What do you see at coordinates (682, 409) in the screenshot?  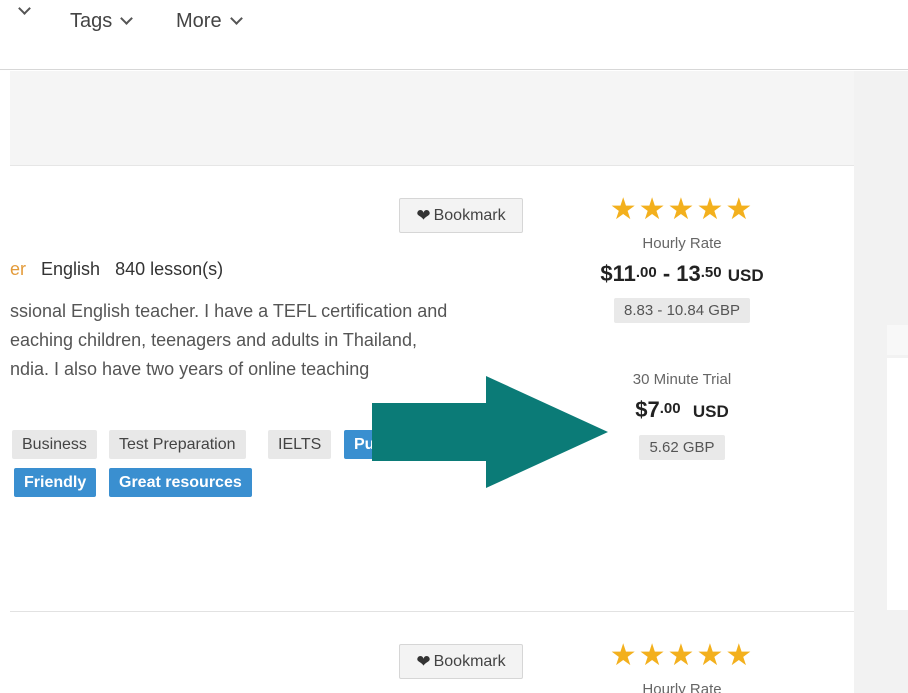 I see `trial-price: $7.00 USD` at bounding box center [682, 409].